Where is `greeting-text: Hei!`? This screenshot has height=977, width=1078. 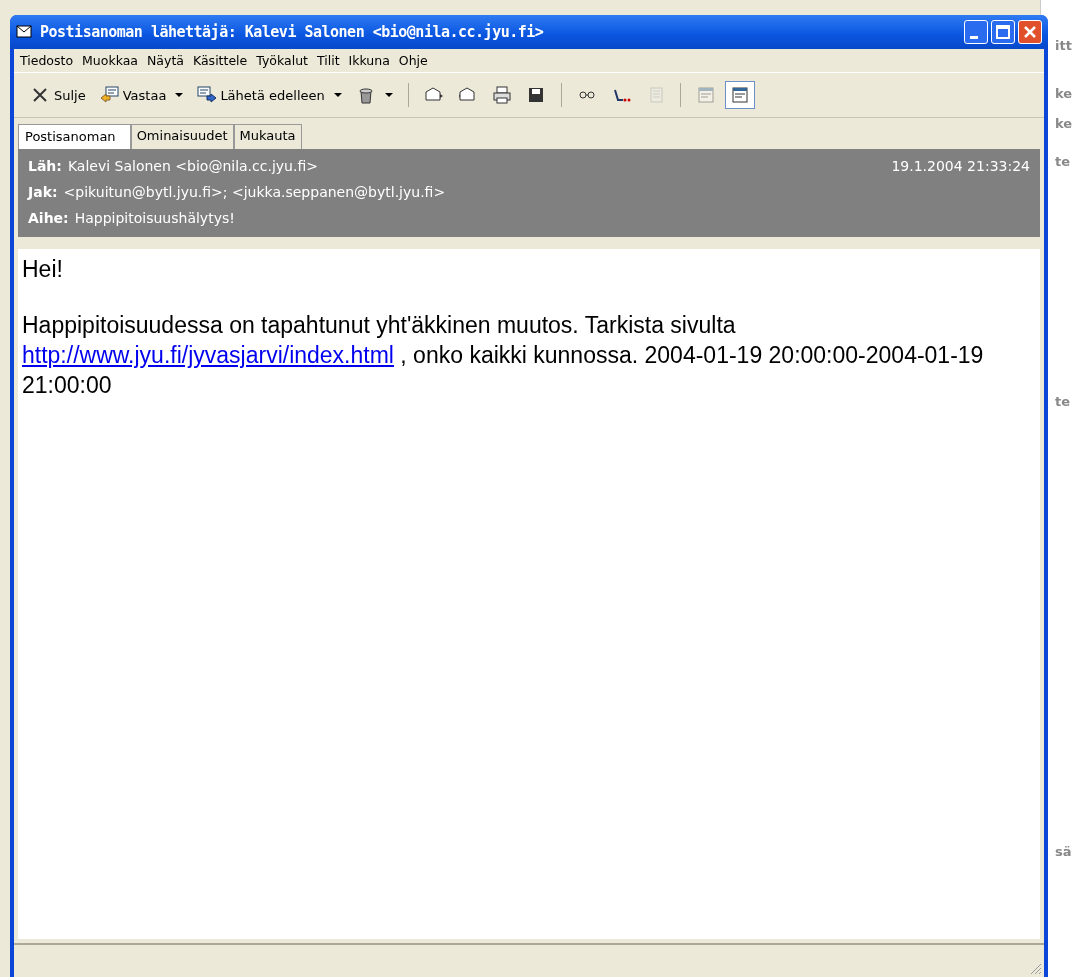
greeting-text: Hei! is located at coordinates (43, 269).